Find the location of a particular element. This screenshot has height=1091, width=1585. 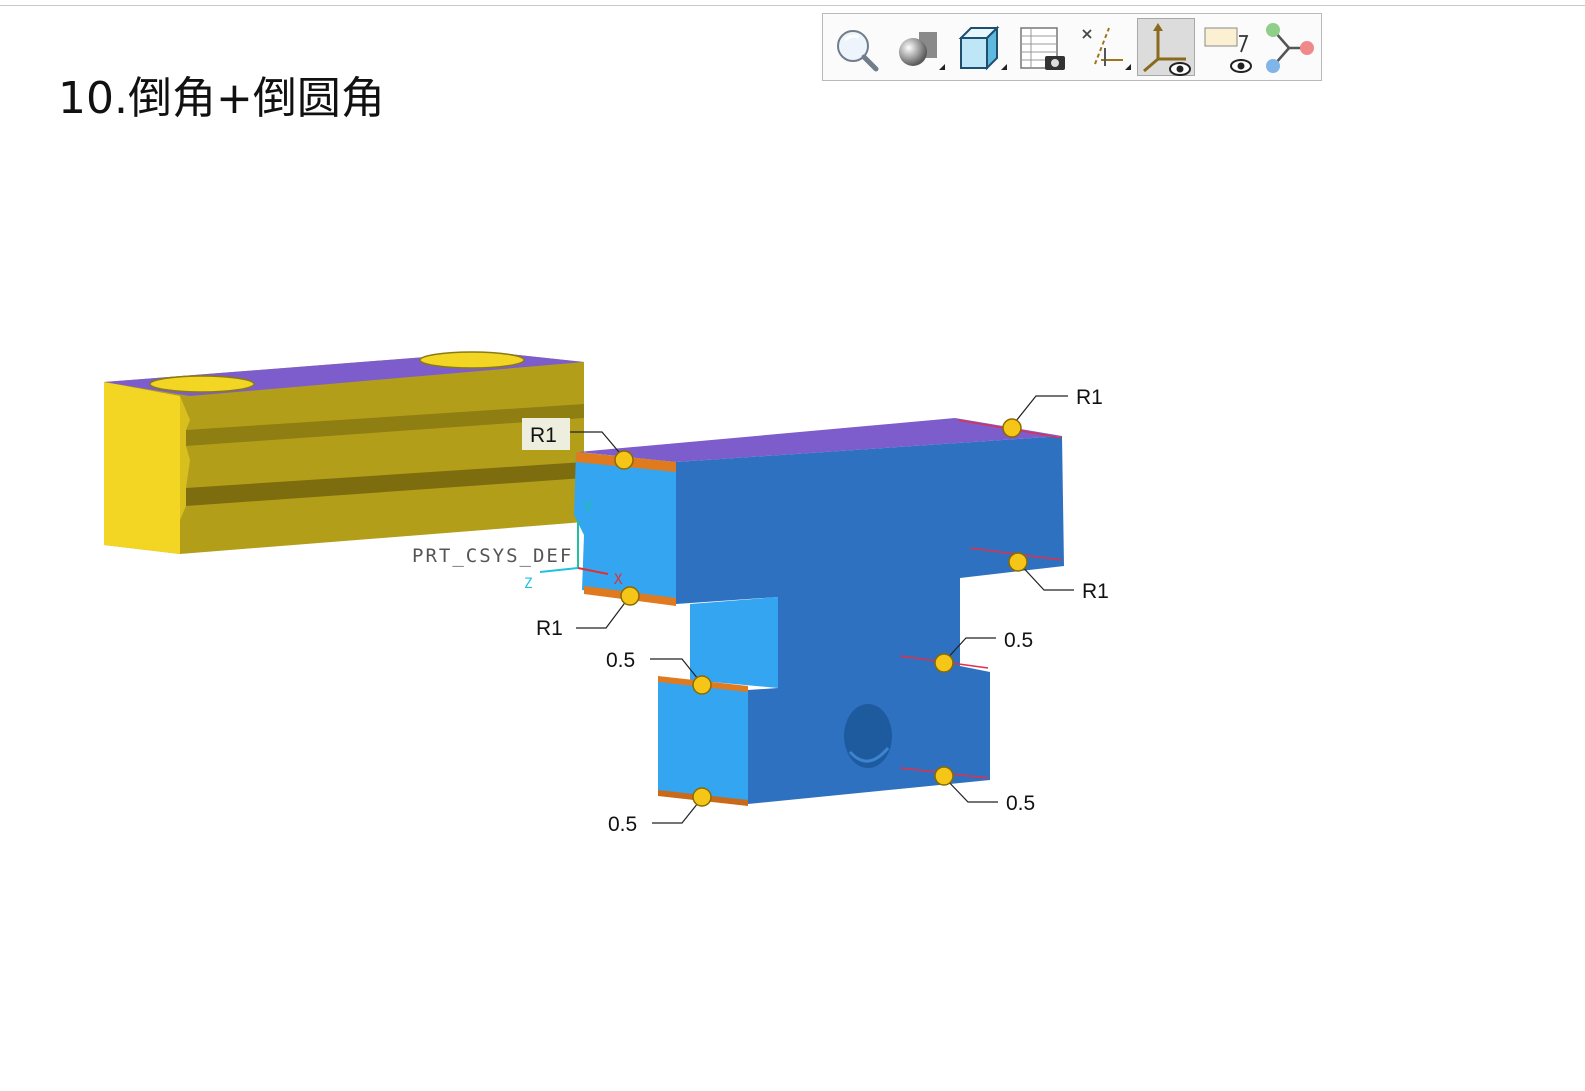

callout-r1-top-right: R1 is located at coordinates (1052, 412).